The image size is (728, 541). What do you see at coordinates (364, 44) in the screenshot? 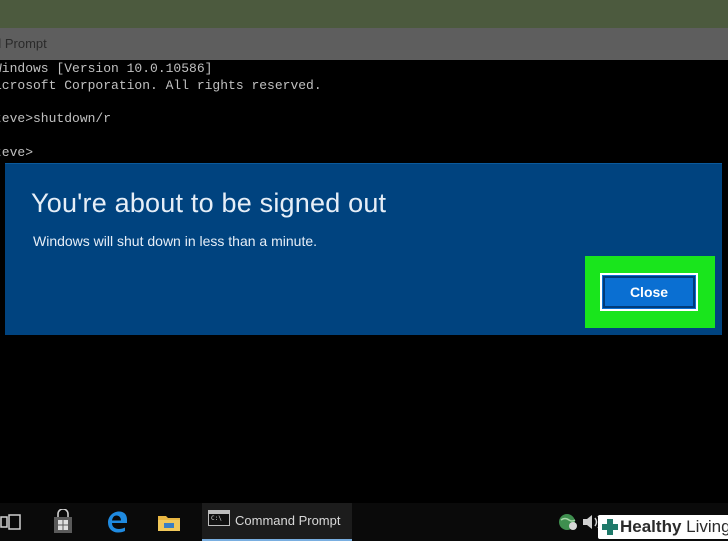
I see `window-titlebar: d Prompt` at bounding box center [364, 44].